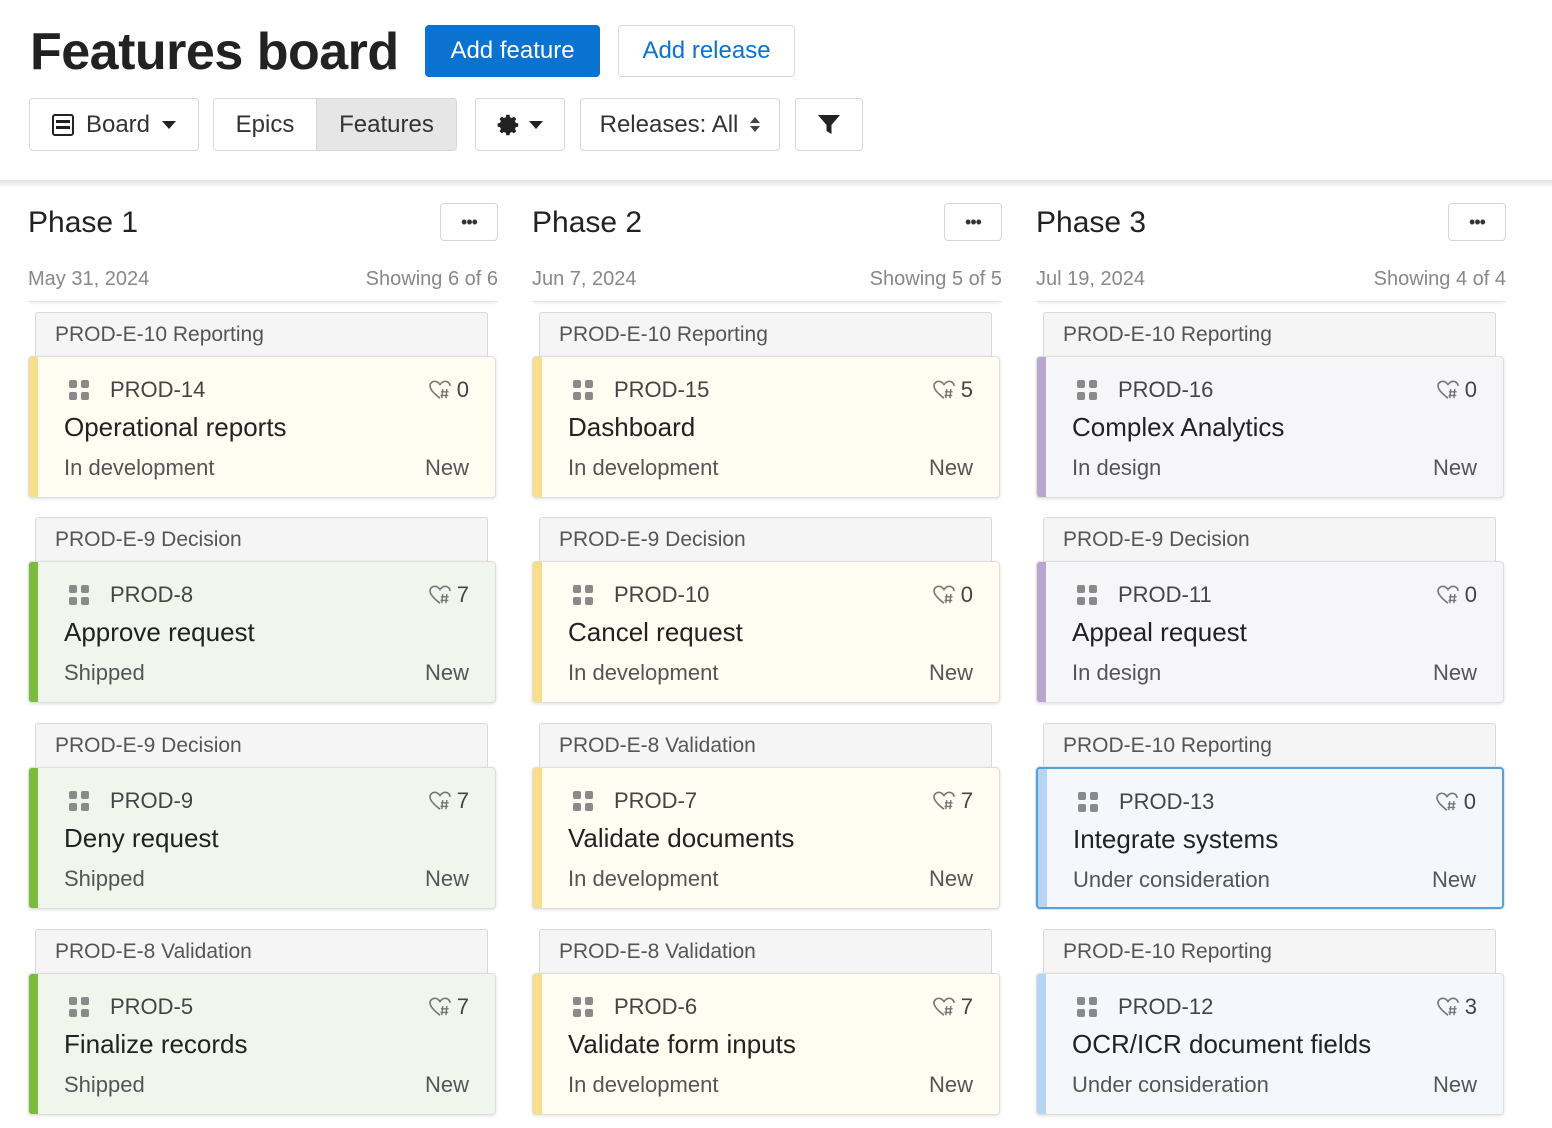 This screenshot has width=1552, height=1128. I want to click on feature-name: OCR/ICR document fields, so click(1222, 1044).